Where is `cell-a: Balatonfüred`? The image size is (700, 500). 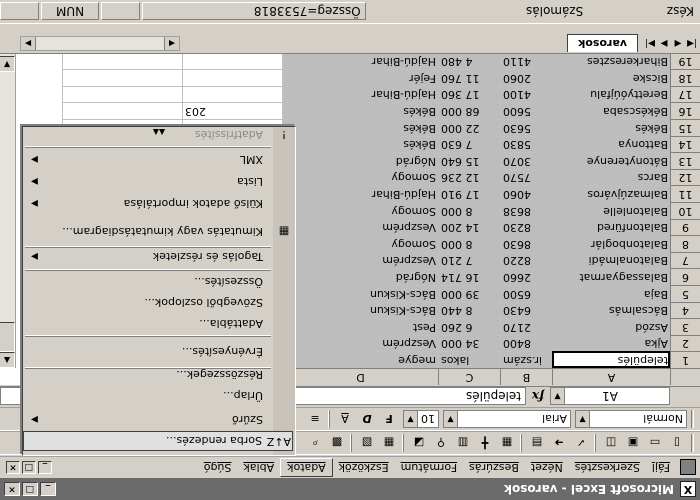
cell-a: Balatonfüred is located at coordinates (611, 227).